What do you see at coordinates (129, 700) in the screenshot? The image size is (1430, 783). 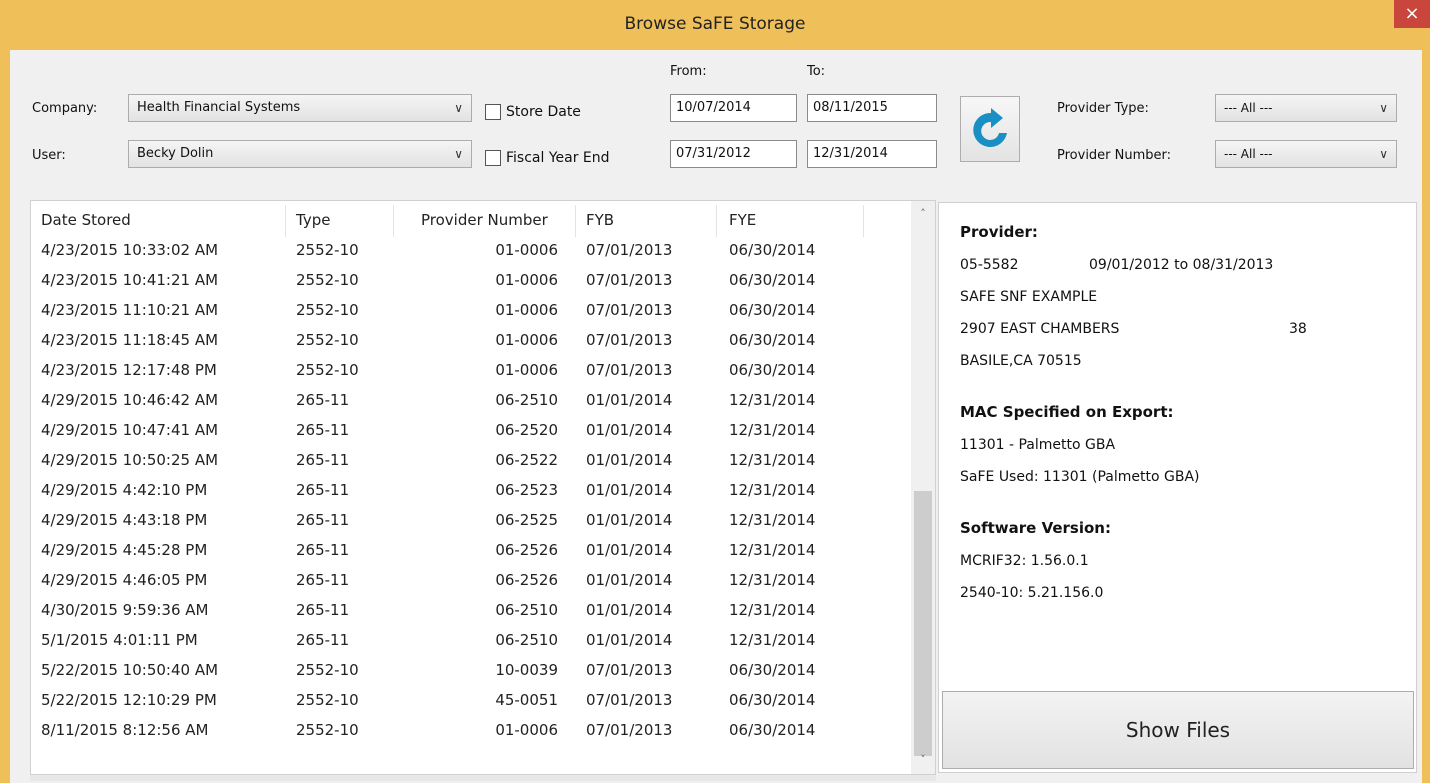 I see `table-cell: 5/22/2015 12:10:29 PM` at bounding box center [129, 700].